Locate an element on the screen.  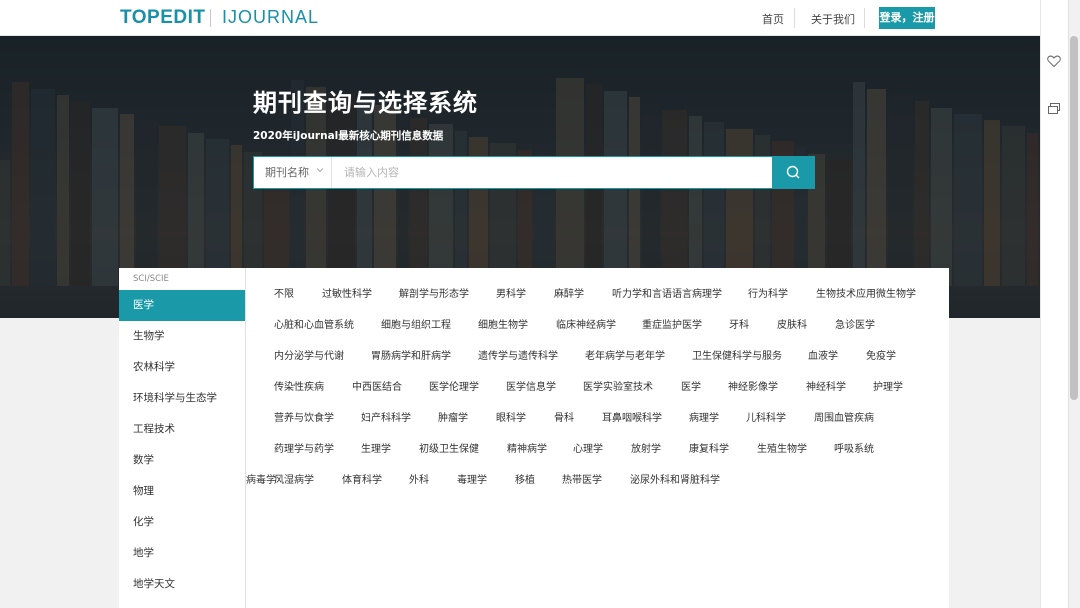
subject-tag: 传染性疾病 is located at coordinates (299, 385).